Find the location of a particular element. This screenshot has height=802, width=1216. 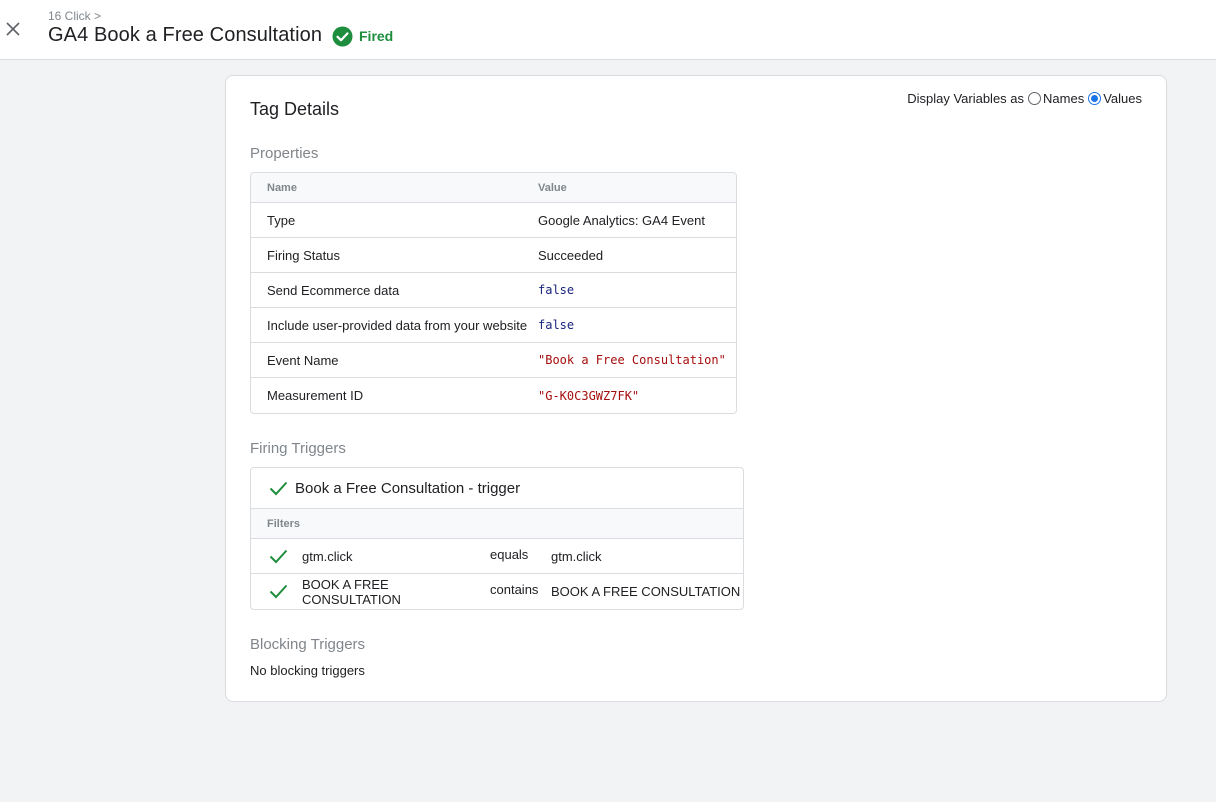

status-badge: Fired is located at coordinates (362, 36).